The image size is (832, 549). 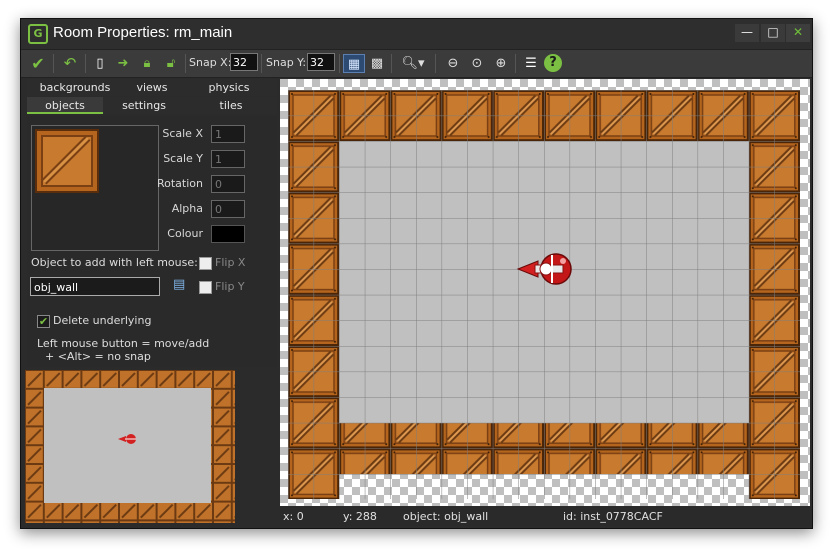 I want to click on status-x: x: 0, so click(x=293, y=516).